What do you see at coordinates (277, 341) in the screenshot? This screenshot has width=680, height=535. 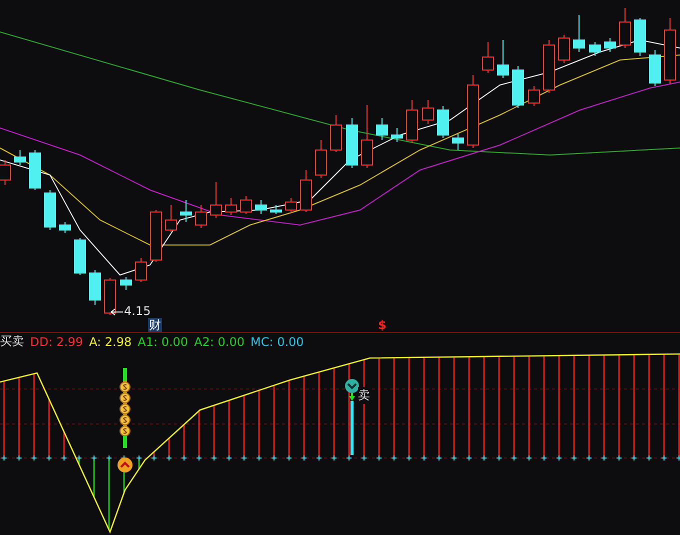 I see `indicator-value: MC: 0.00` at bounding box center [277, 341].